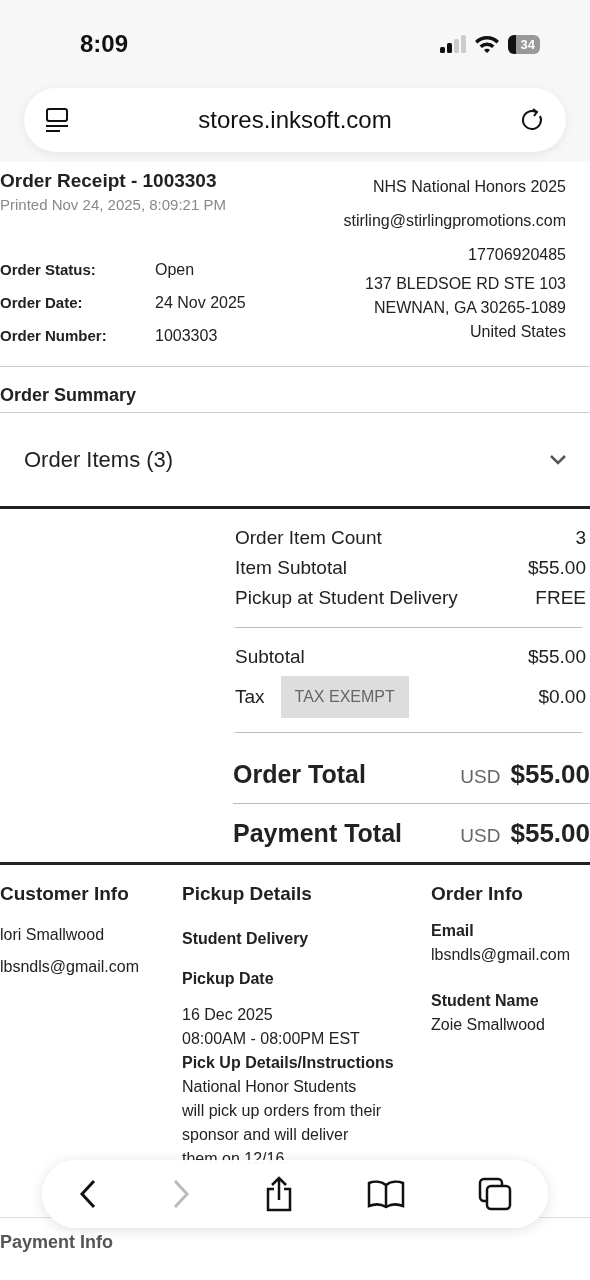  What do you see at coordinates (48, 270) in the screenshot?
I see `field-label: Order Status:` at bounding box center [48, 270].